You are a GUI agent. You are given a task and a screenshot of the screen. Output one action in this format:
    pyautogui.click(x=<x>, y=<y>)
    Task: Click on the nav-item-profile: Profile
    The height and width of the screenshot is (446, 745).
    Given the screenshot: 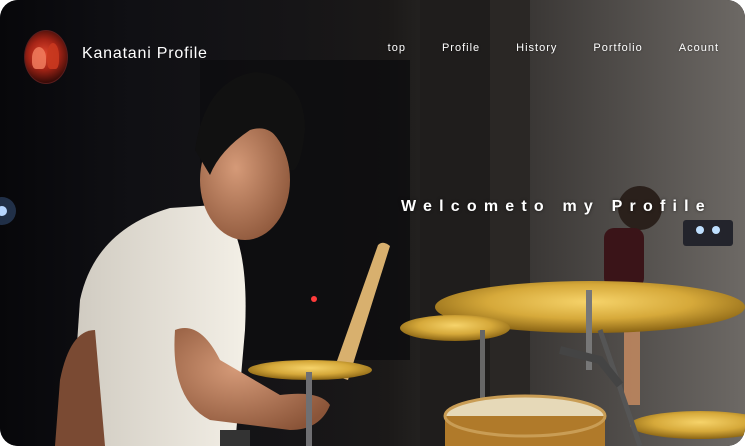 What is the action you would take?
    pyautogui.click(x=461, y=48)
    